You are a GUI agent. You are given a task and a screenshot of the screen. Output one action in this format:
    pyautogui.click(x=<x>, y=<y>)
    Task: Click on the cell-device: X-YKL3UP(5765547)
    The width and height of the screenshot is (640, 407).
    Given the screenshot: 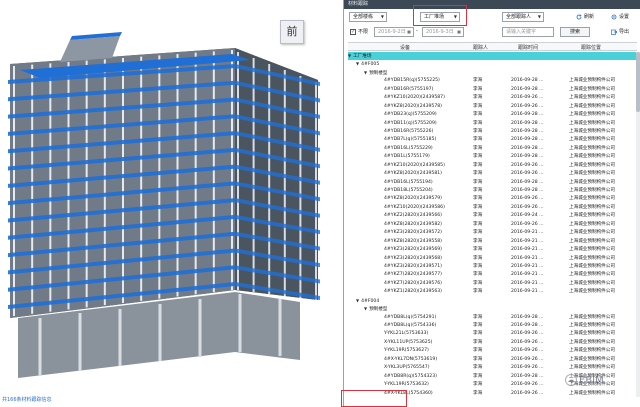 What is the action you would take?
    pyautogui.click(x=407, y=368)
    